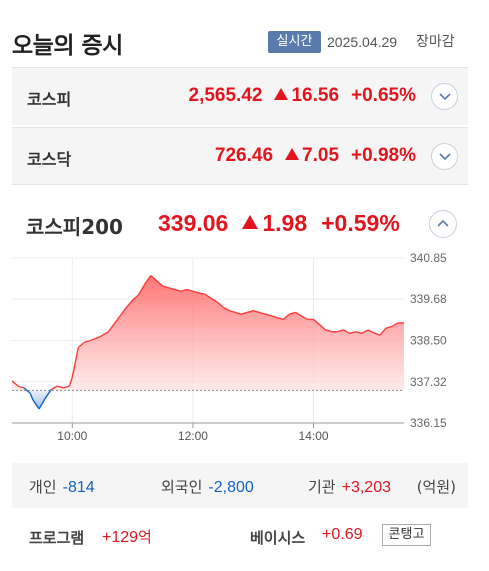  Describe the element at coordinates (428, 382) in the screenshot. I see `y-tick-label: 337.32` at that location.